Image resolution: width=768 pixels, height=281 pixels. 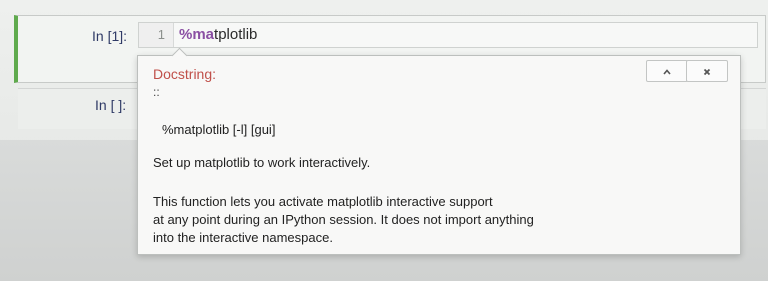 I want to click on line-gutter: 1, so click(x=156, y=35).